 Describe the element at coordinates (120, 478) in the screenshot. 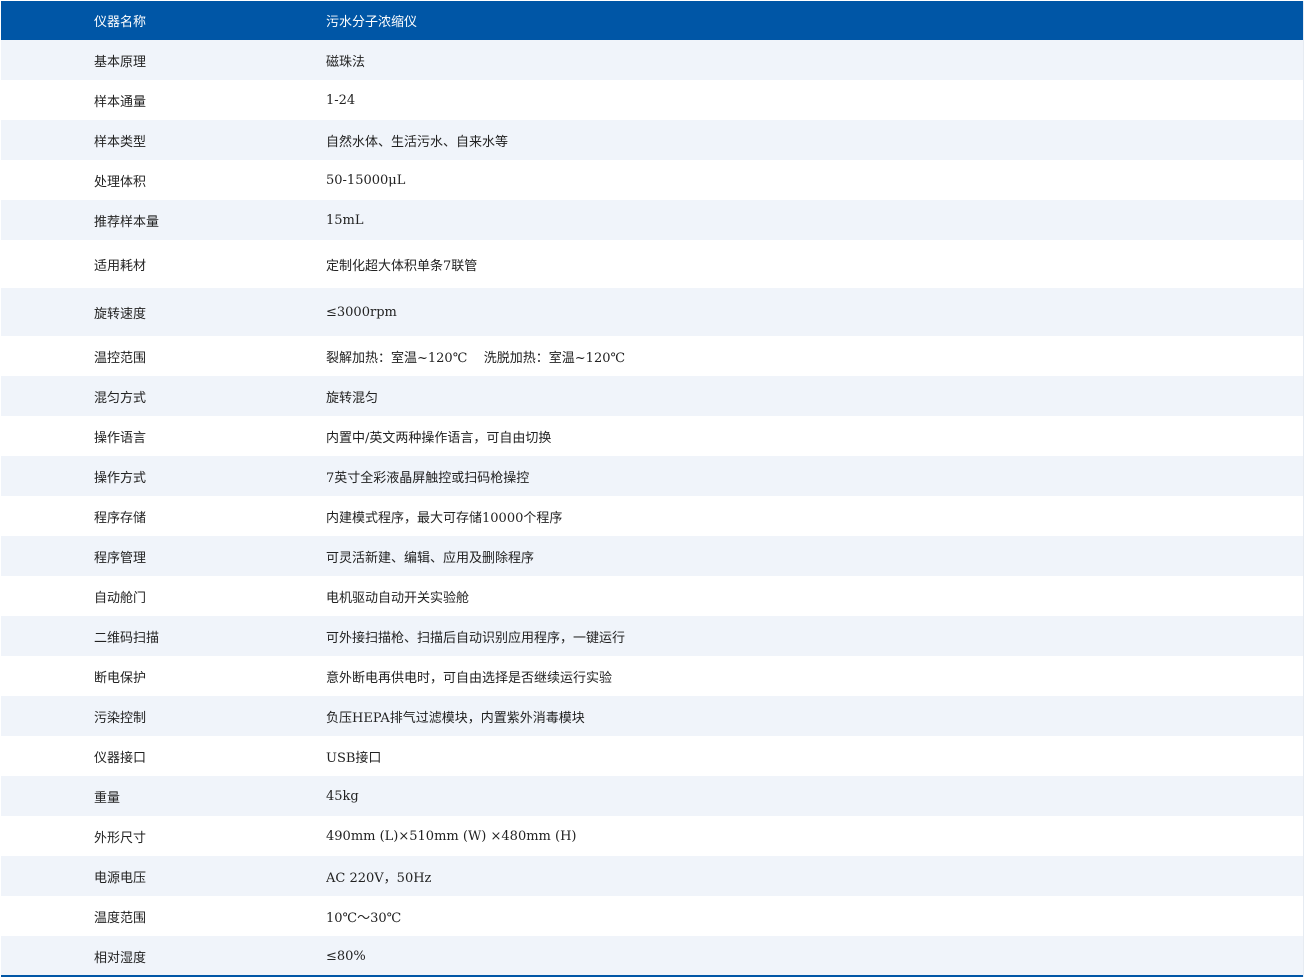

I see `spec-name: 操作方式` at that location.